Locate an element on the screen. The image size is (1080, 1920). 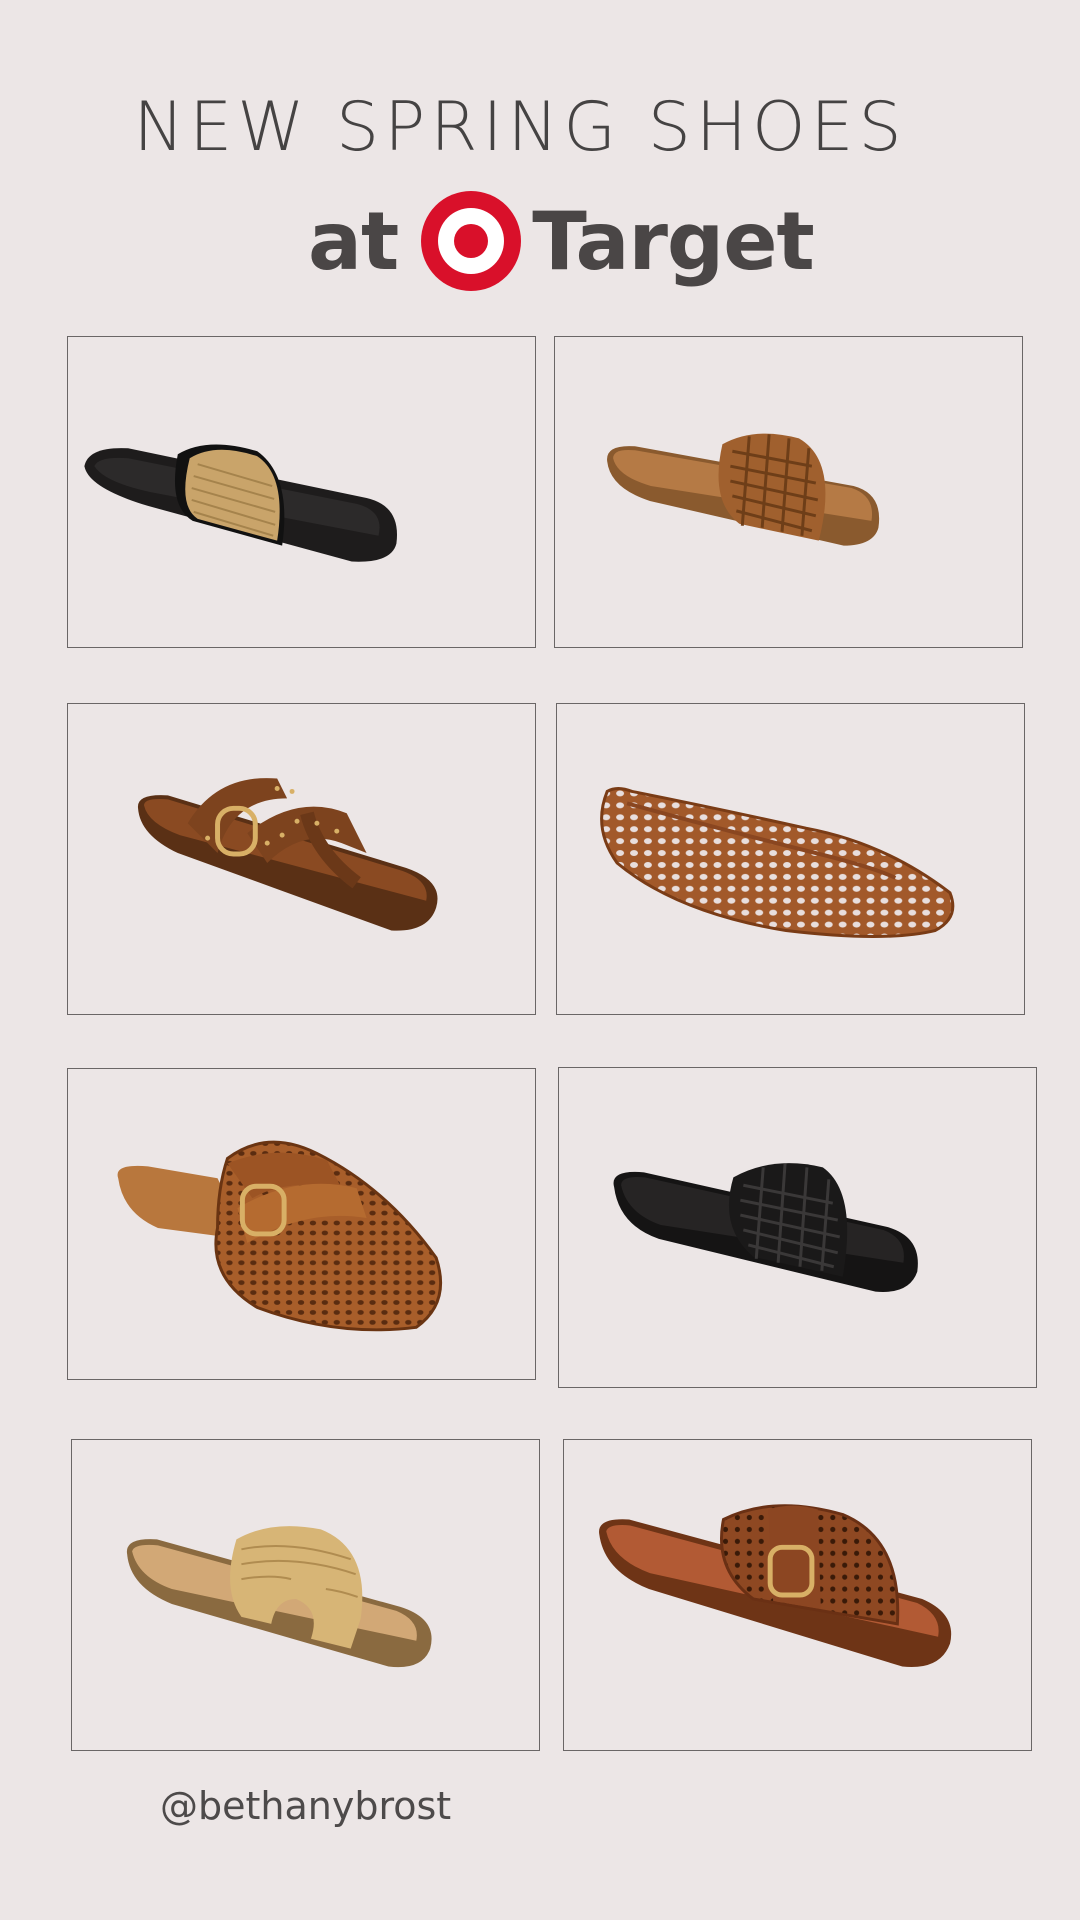
brand-line: at Target is located at coordinates (561, 241).